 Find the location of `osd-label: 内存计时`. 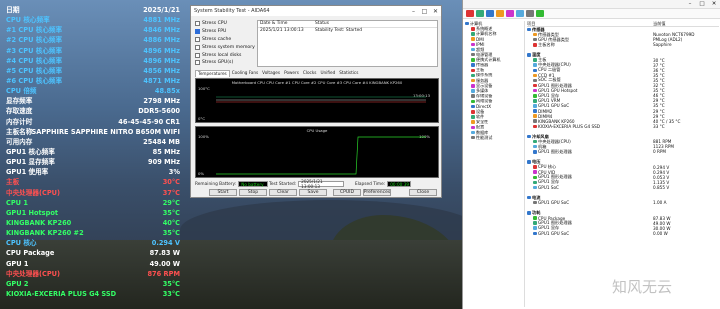

osd-label: 内存计时 is located at coordinates (19, 121).